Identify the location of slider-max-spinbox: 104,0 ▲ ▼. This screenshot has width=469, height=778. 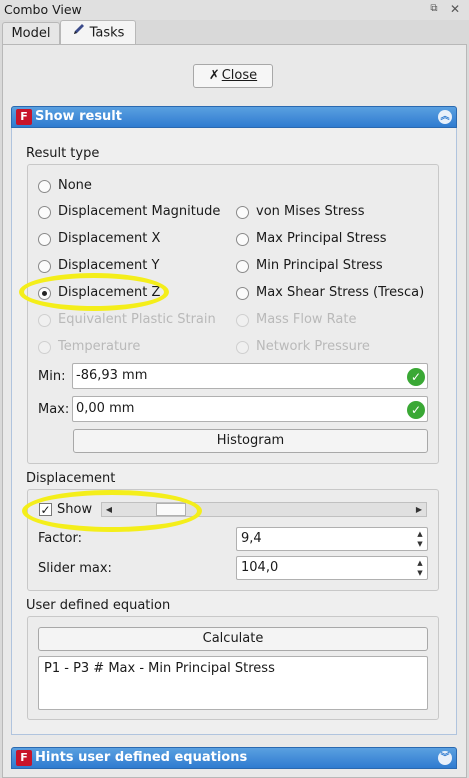
(332, 568).